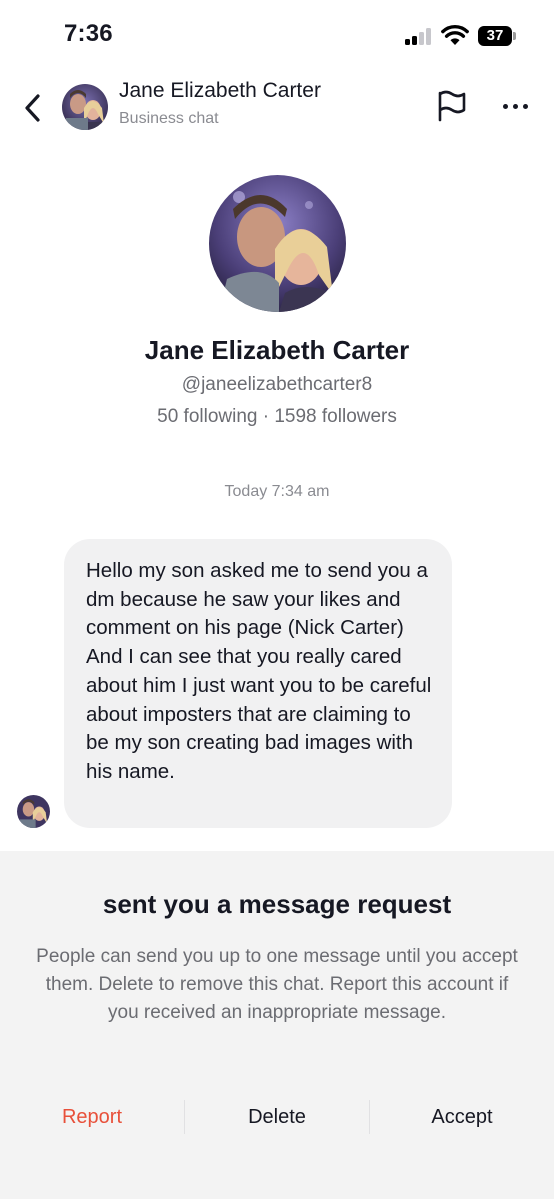 The height and width of the screenshot is (1199, 554). Describe the element at coordinates (277, 110) in the screenshot. I see `chat-header: Jane Elizabeth Carter Business chat` at that location.